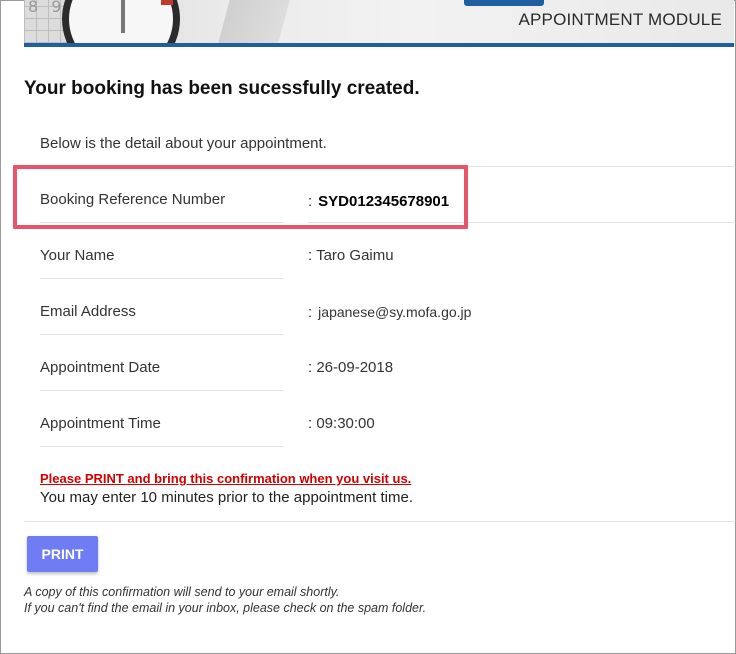 The image size is (736, 654). Describe the element at coordinates (167, 2) in the screenshot. I see `clock-hand-marker` at that location.